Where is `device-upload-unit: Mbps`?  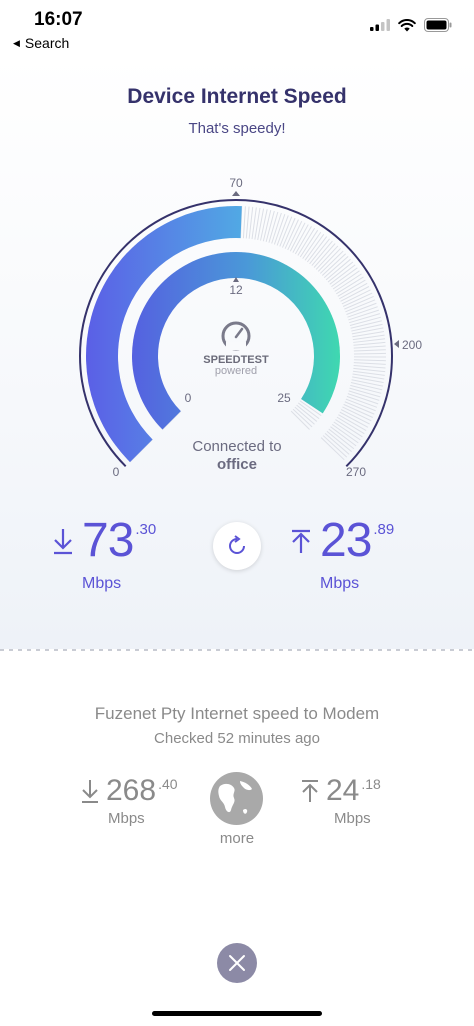 device-upload-unit: Mbps is located at coordinates (340, 583).